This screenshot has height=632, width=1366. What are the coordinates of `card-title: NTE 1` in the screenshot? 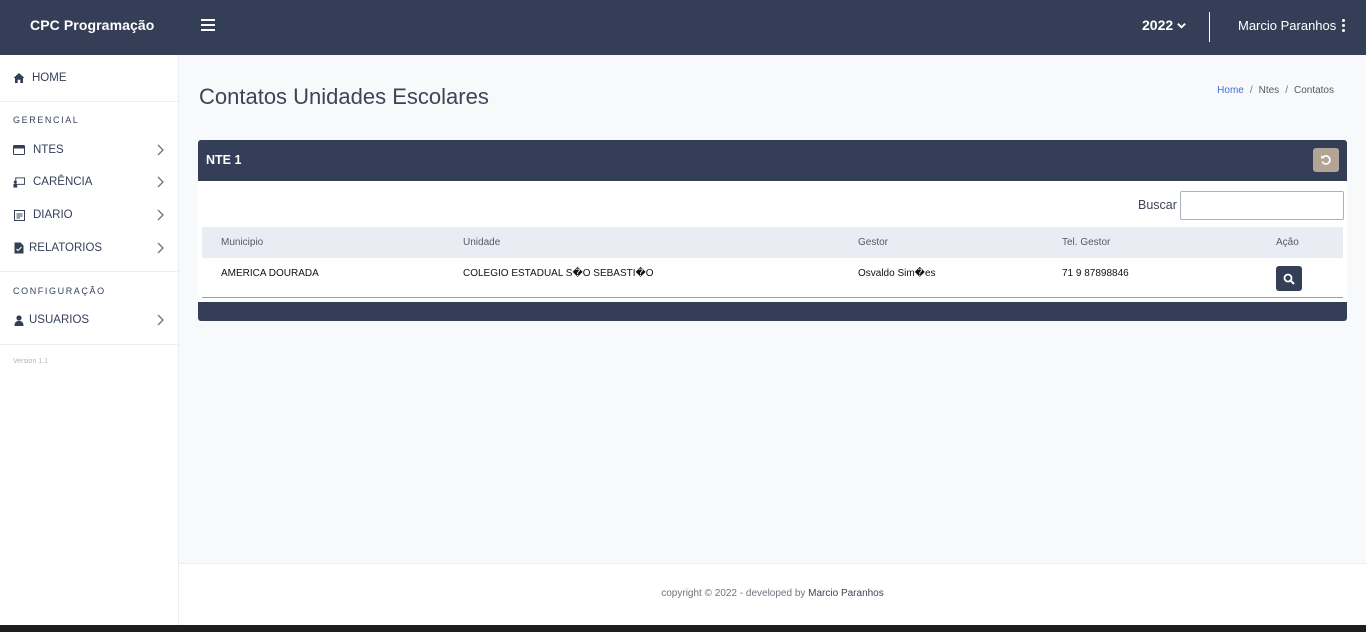 It's located at (224, 160).